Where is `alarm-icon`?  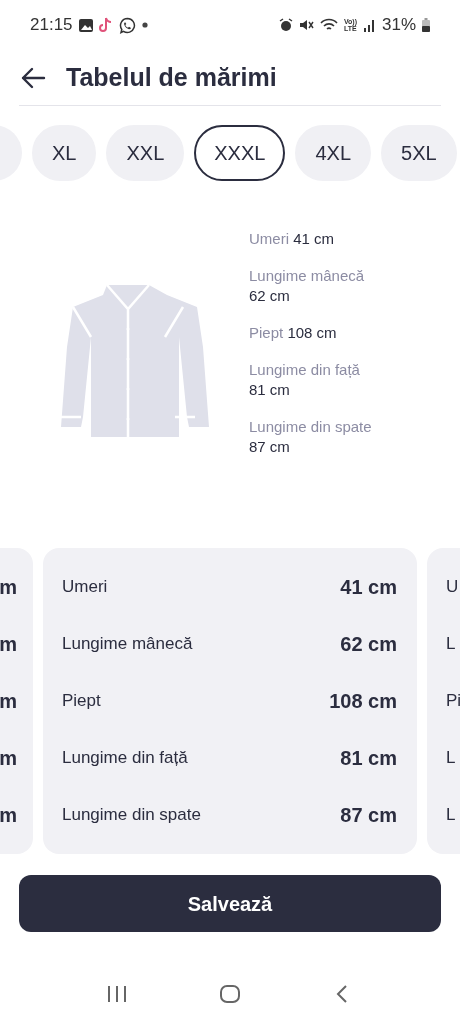
alarm-icon is located at coordinates (285, 25).